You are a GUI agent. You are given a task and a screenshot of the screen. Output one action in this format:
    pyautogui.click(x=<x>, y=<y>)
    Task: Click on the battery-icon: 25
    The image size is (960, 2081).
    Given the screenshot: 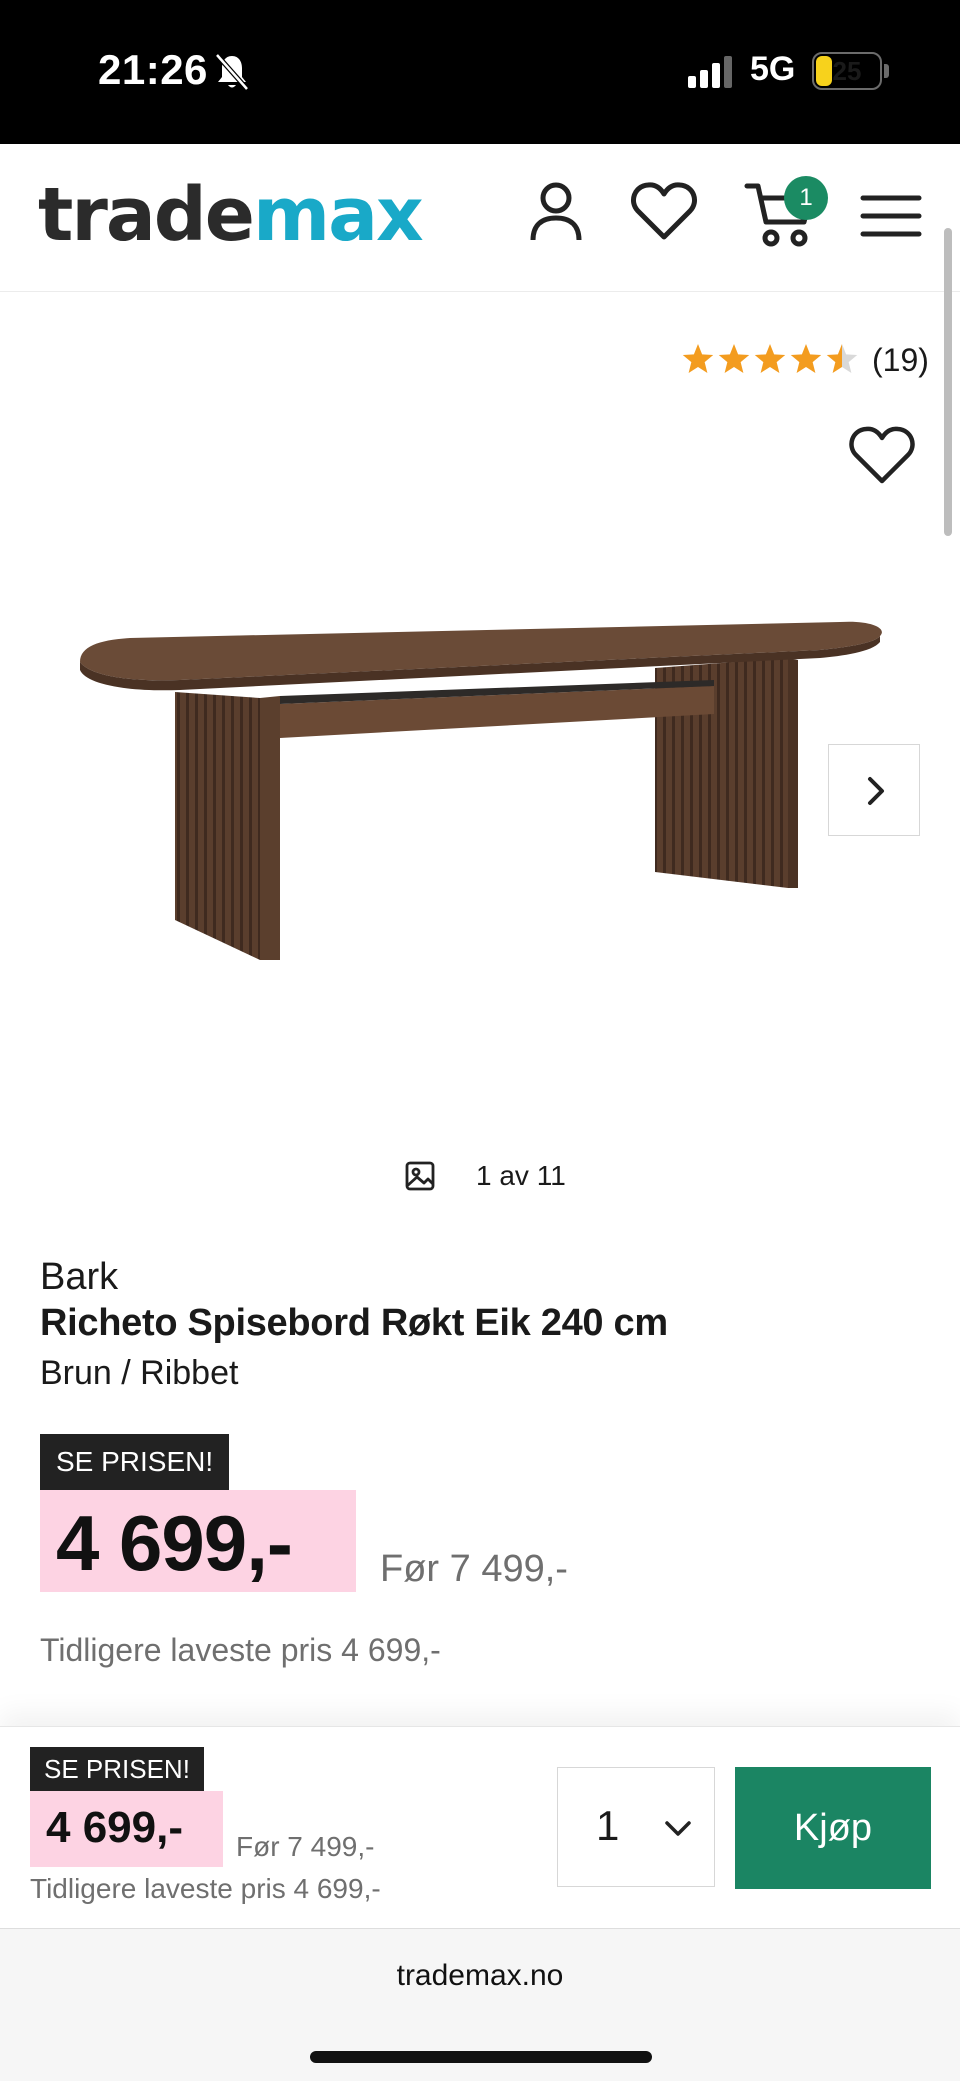 What is the action you would take?
    pyautogui.click(x=847, y=71)
    